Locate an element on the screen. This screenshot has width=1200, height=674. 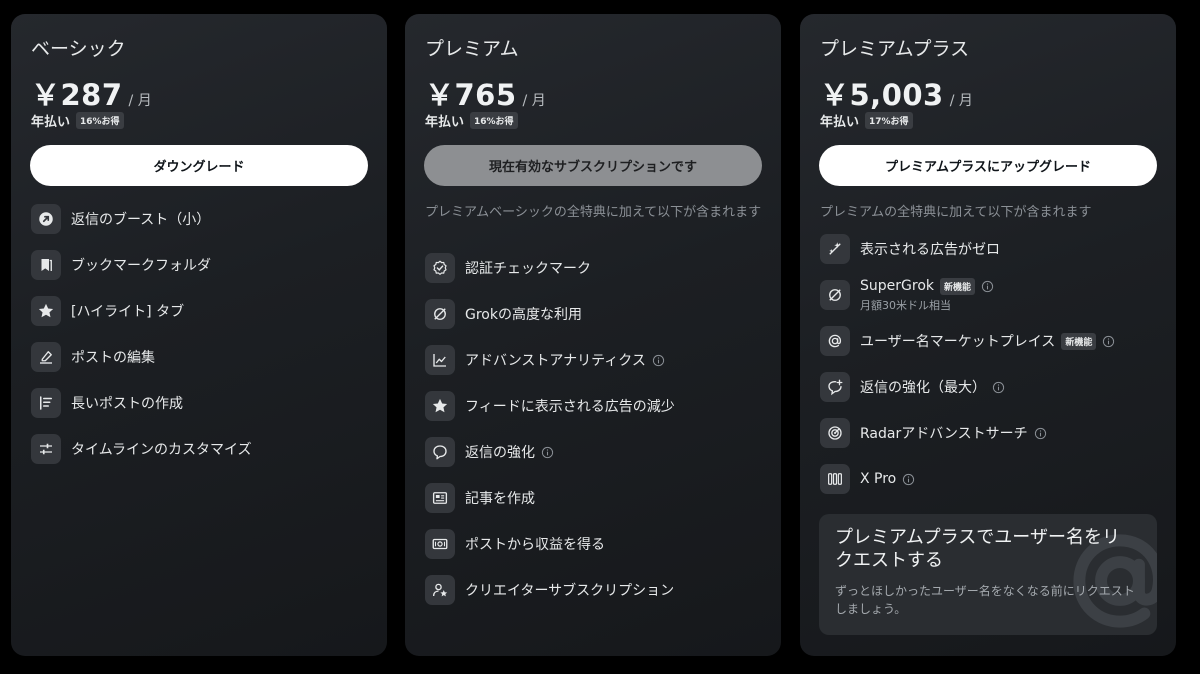
feature-label: 返信のブースト（小） is located at coordinates (141, 220).